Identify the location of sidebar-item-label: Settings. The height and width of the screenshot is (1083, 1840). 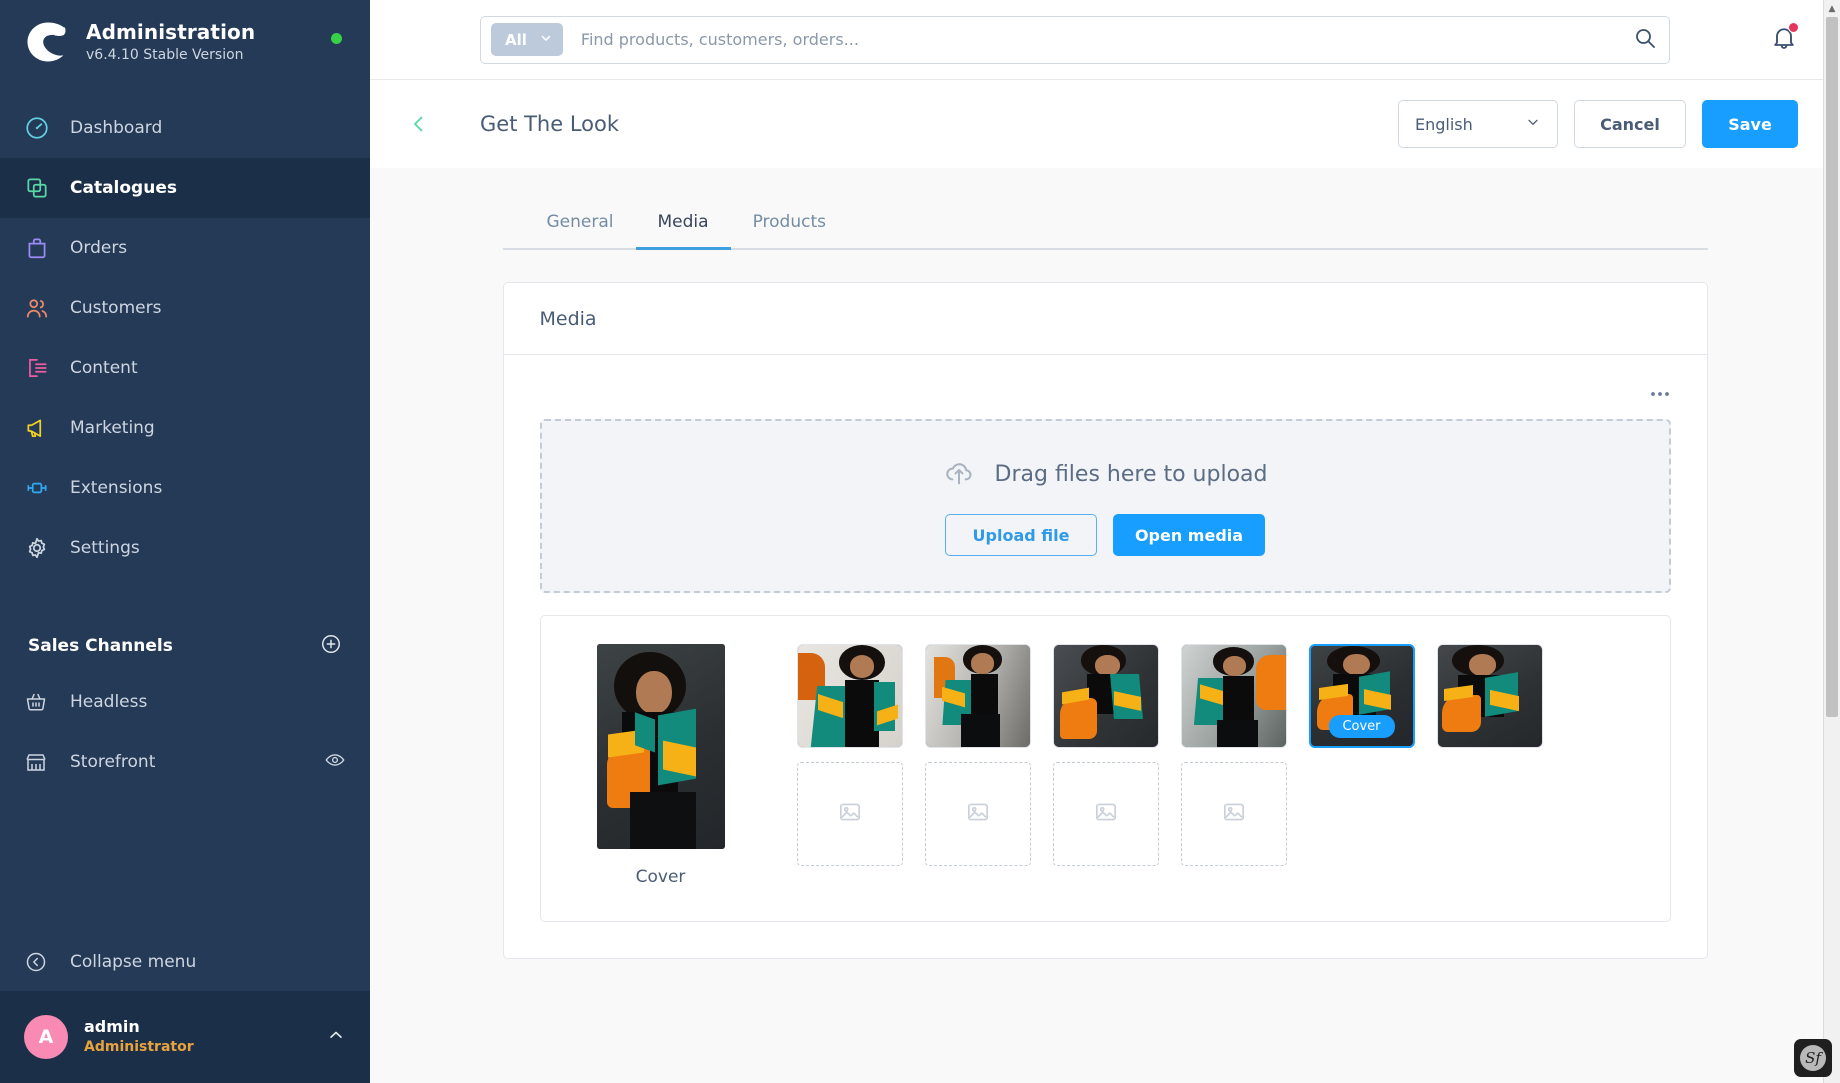
(105, 548).